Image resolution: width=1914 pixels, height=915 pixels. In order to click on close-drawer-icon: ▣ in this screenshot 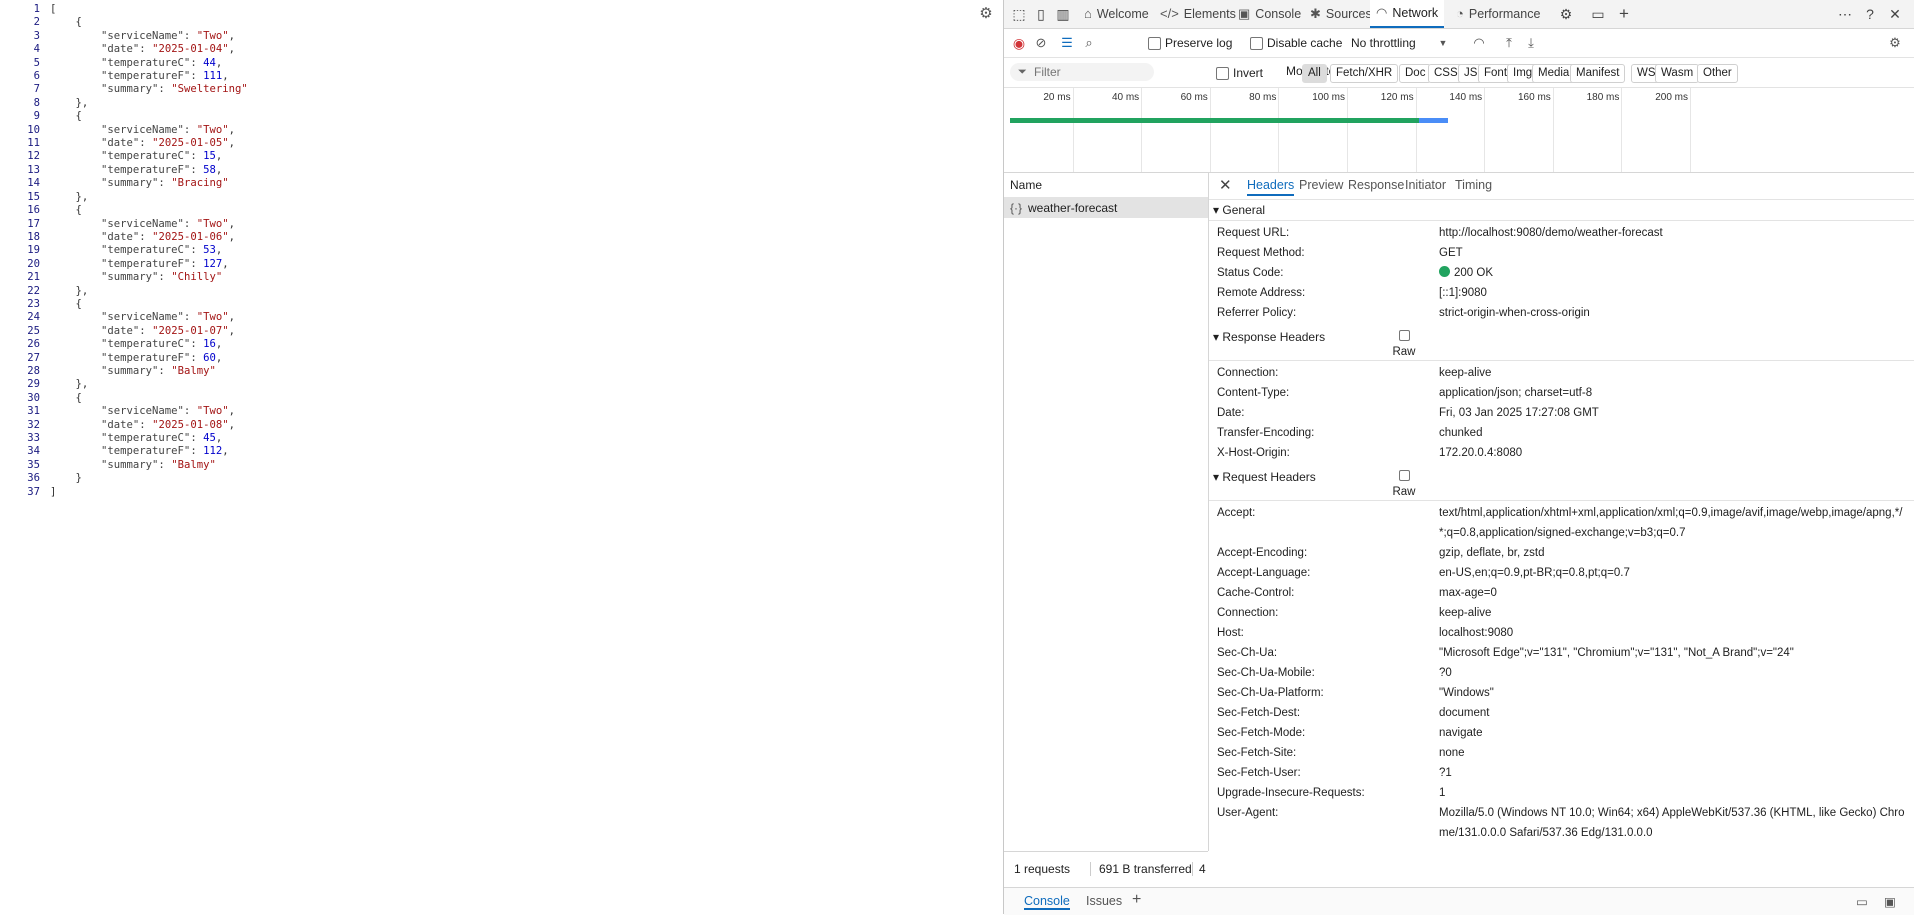, I will do `click(1890, 901)`.